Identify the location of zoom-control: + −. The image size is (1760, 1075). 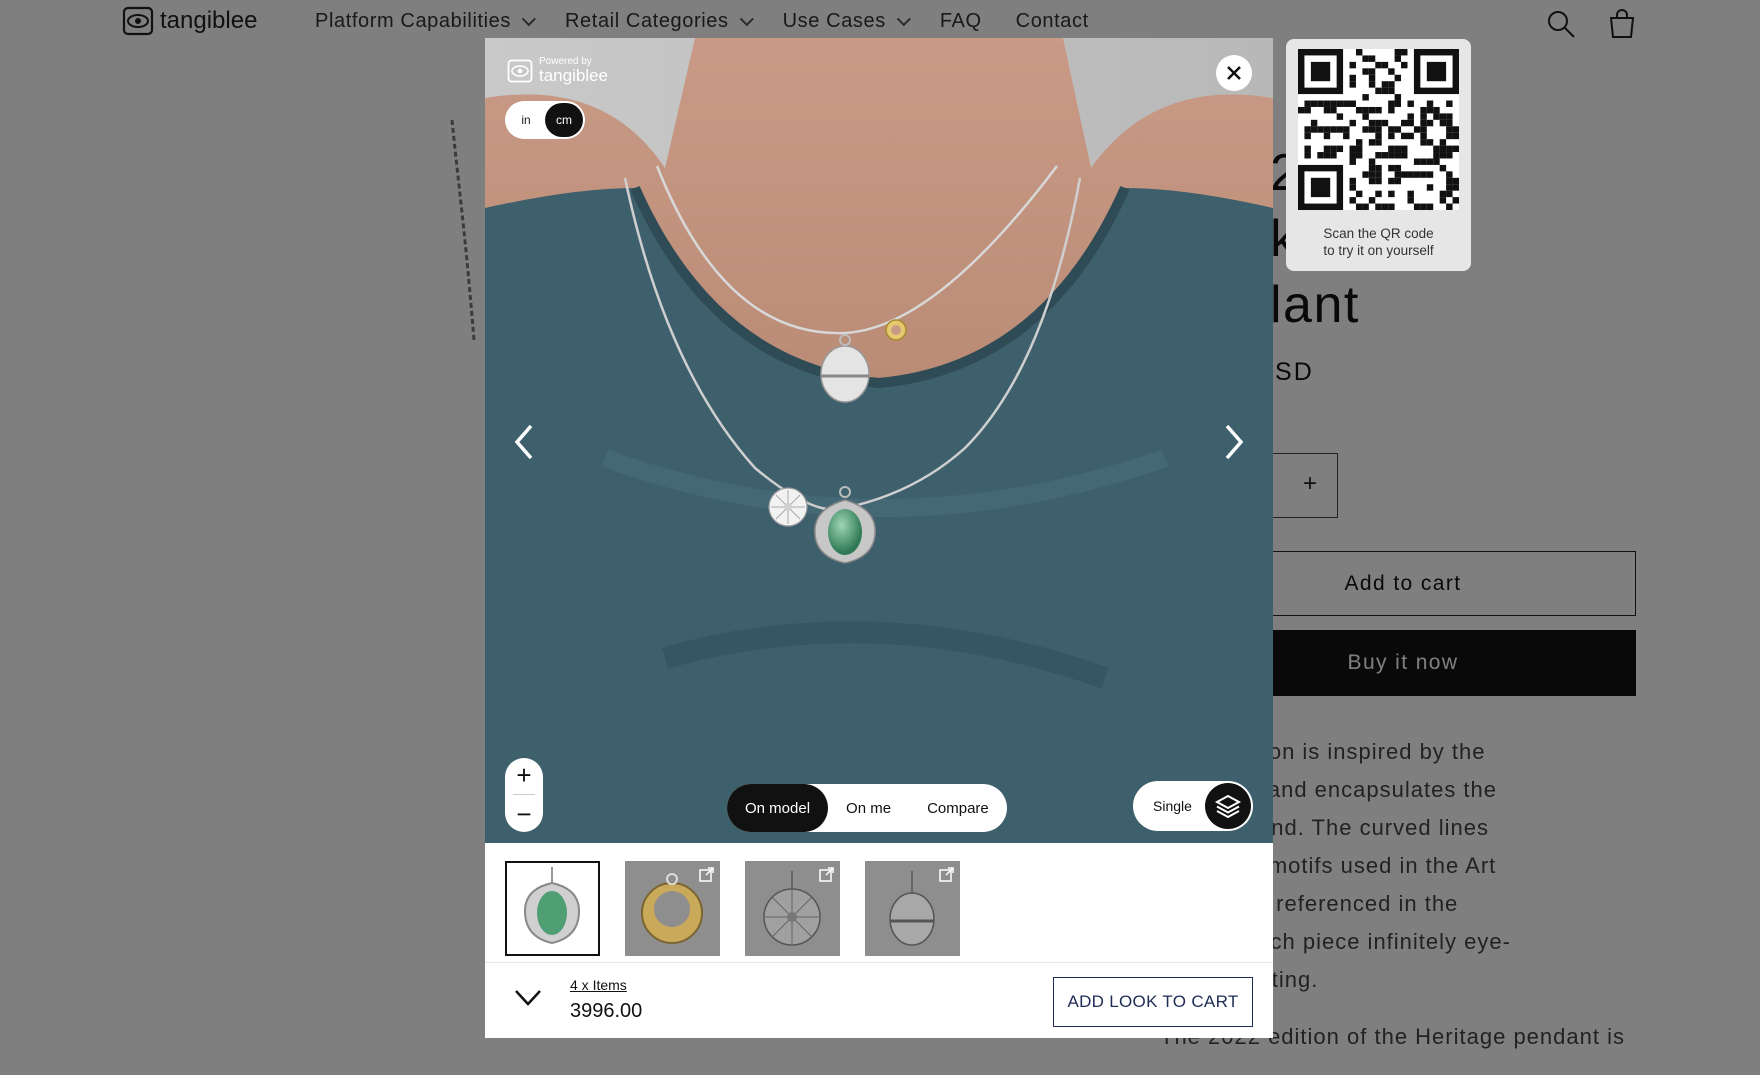
(524, 795).